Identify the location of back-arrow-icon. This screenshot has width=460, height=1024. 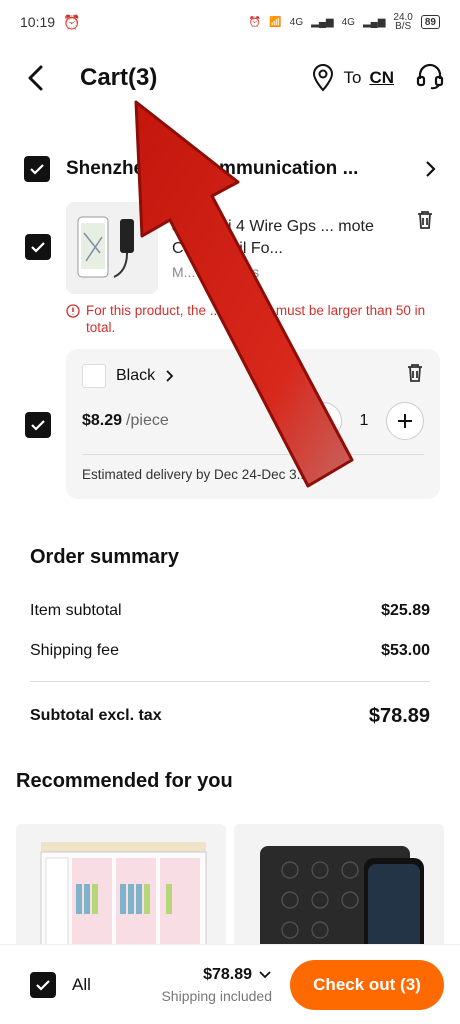
(35, 78).